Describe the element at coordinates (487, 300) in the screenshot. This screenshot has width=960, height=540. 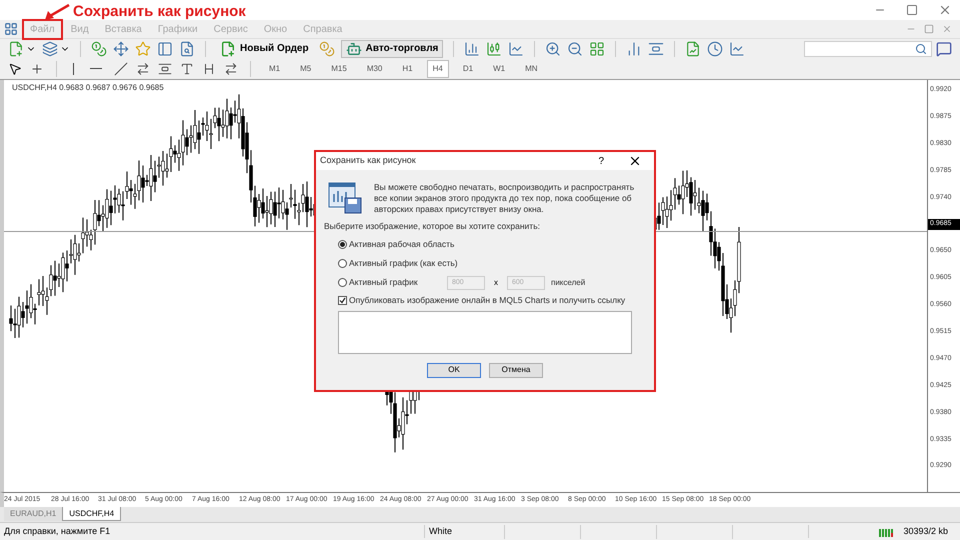
I see `publish-label: Опубликовать изображение онлайн в MQL5 Charts и получить ссылку` at that location.